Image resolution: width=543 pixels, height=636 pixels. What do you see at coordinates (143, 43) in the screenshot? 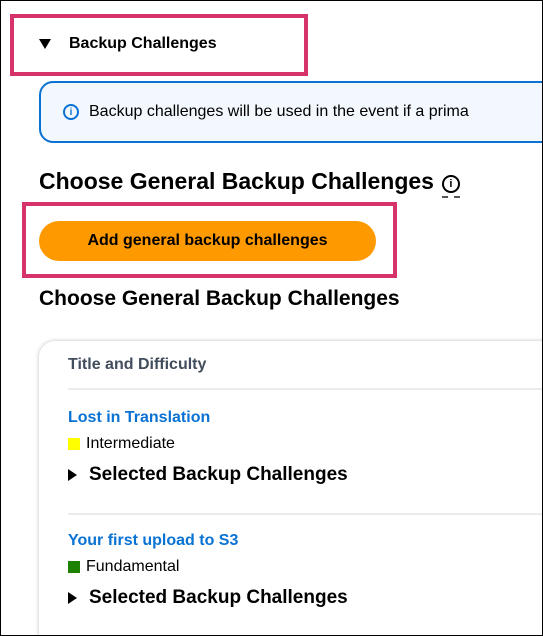
I see `section-title: Backup Challenges` at bounding box center [143, 43].